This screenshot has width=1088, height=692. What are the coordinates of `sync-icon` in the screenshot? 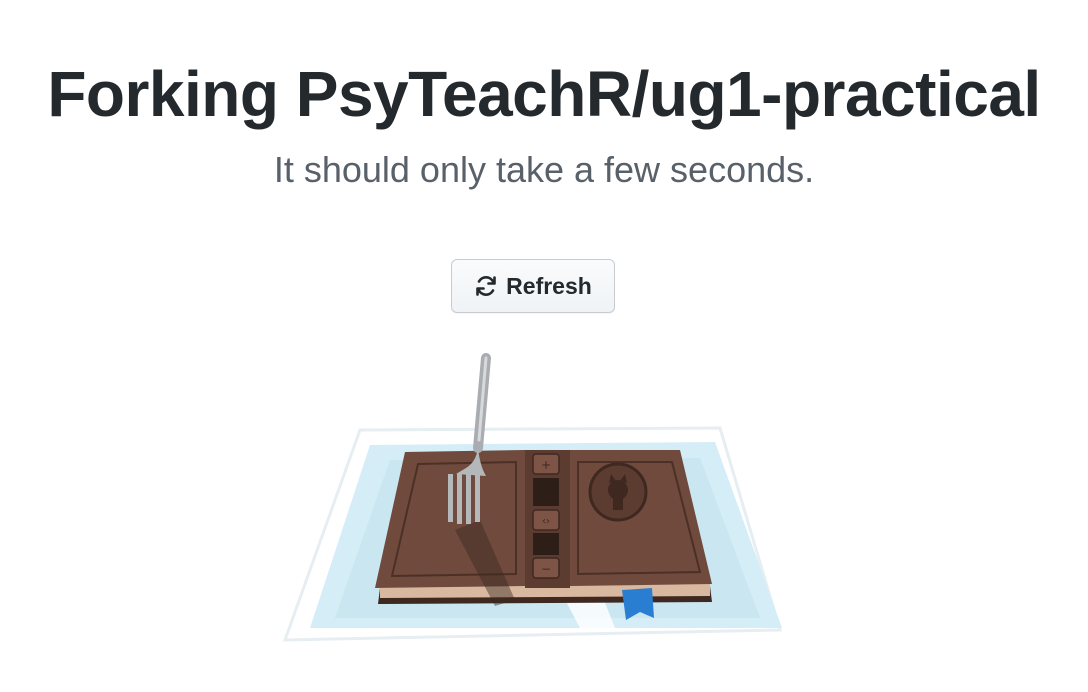 It's located at (486, 286).